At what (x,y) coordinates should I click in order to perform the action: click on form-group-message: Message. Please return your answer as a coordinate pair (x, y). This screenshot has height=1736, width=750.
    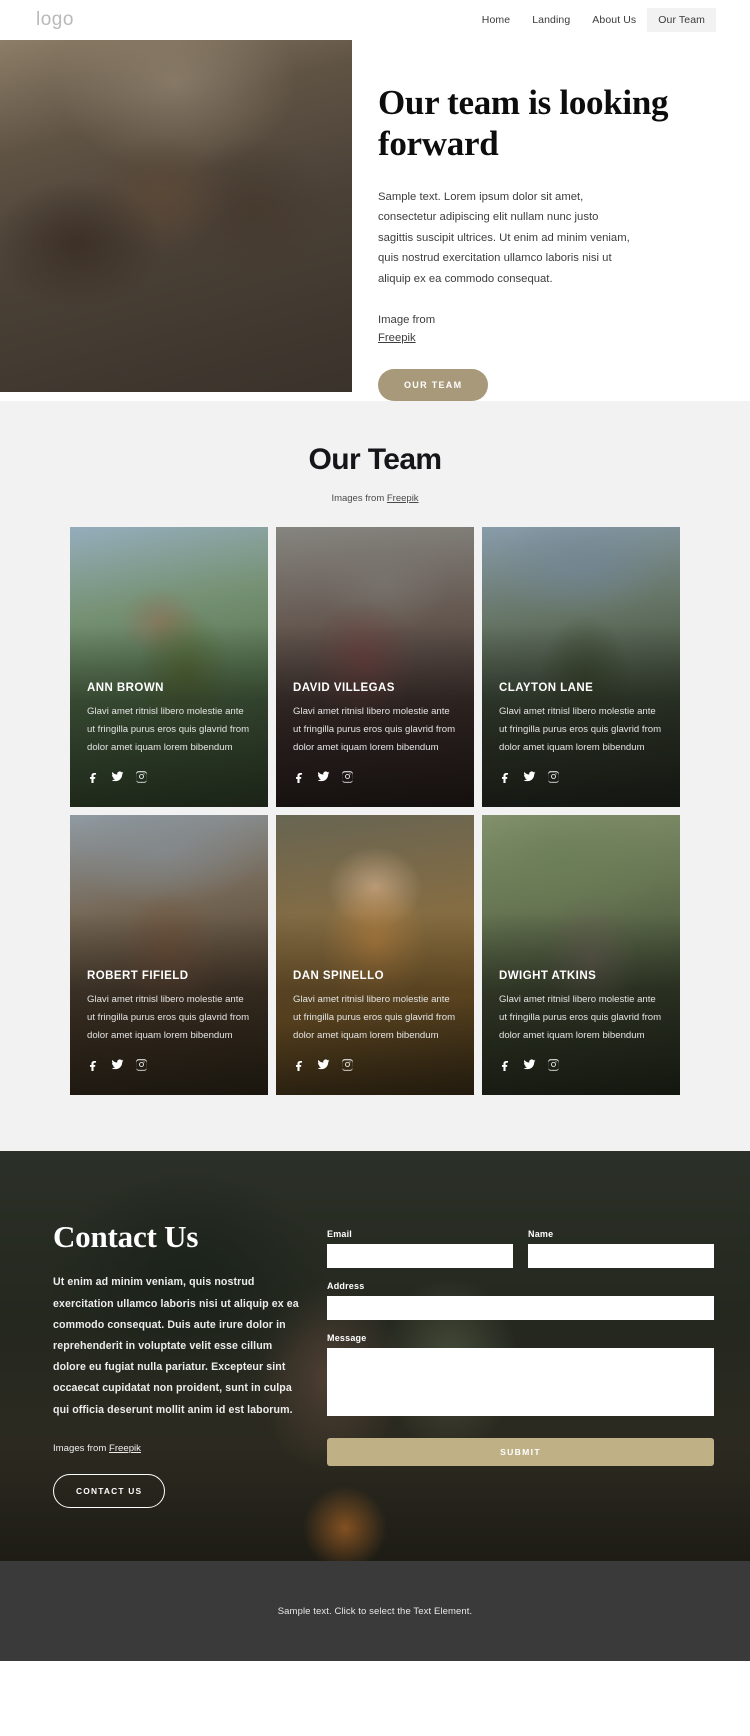
    Looking at the image, I should click on (520, 1377).